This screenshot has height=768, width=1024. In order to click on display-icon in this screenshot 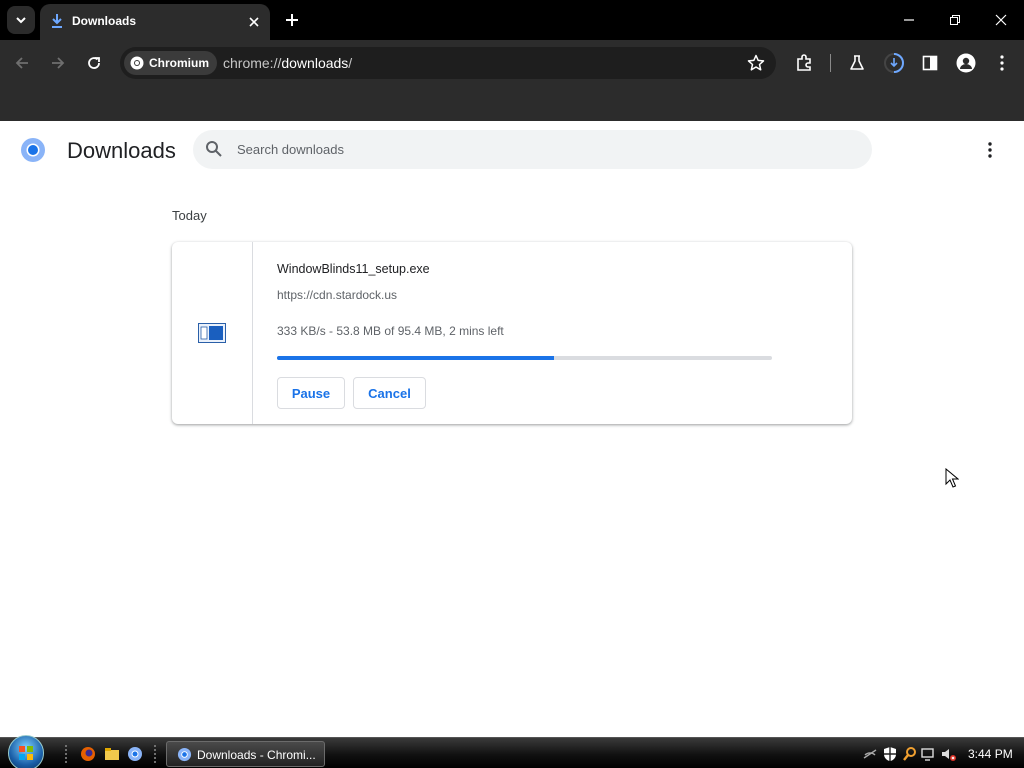, I will do `click(929, 754)`.